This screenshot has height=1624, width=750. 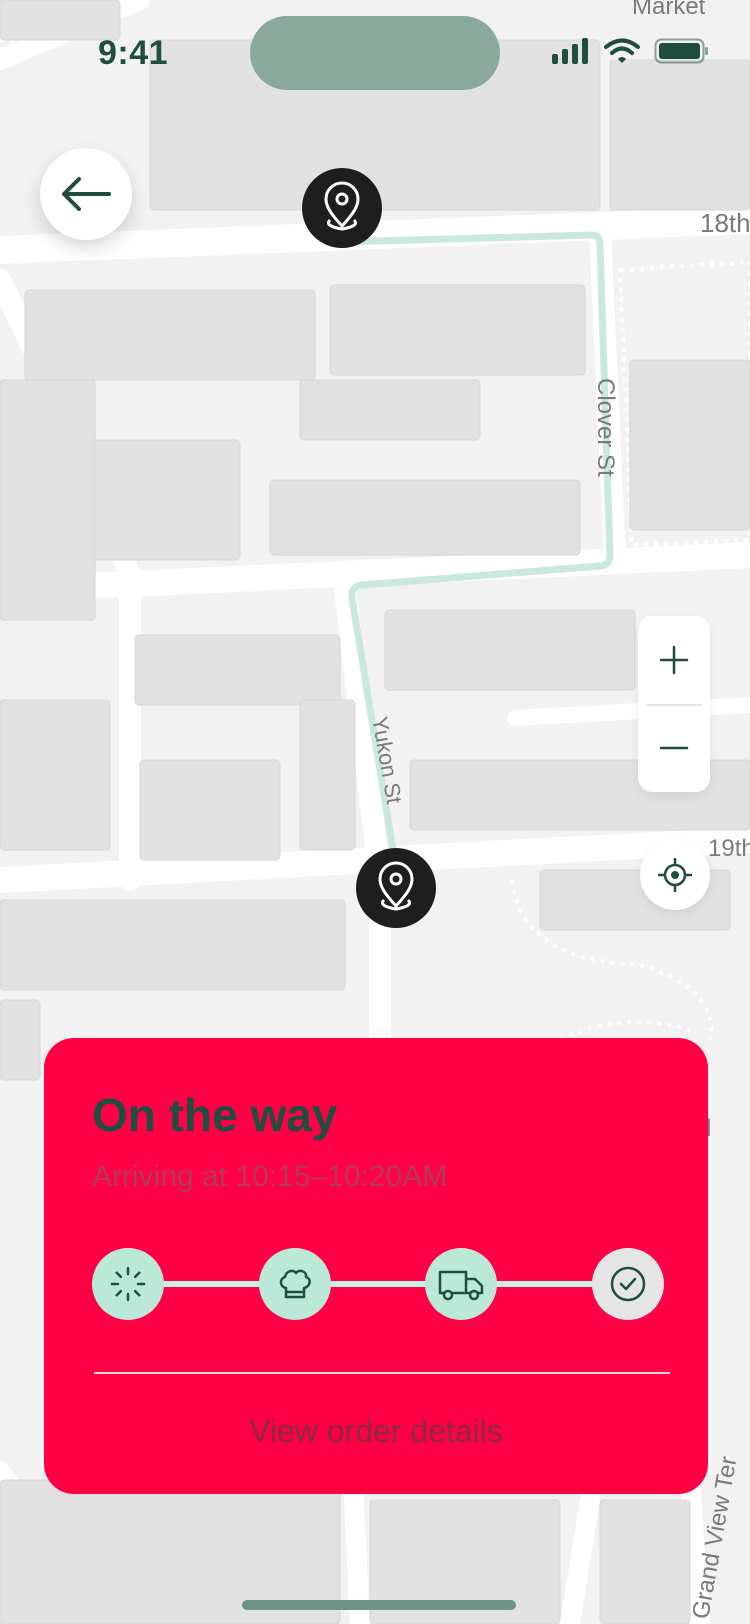 I want to click on plus-icon, so click(x=674, y=660).